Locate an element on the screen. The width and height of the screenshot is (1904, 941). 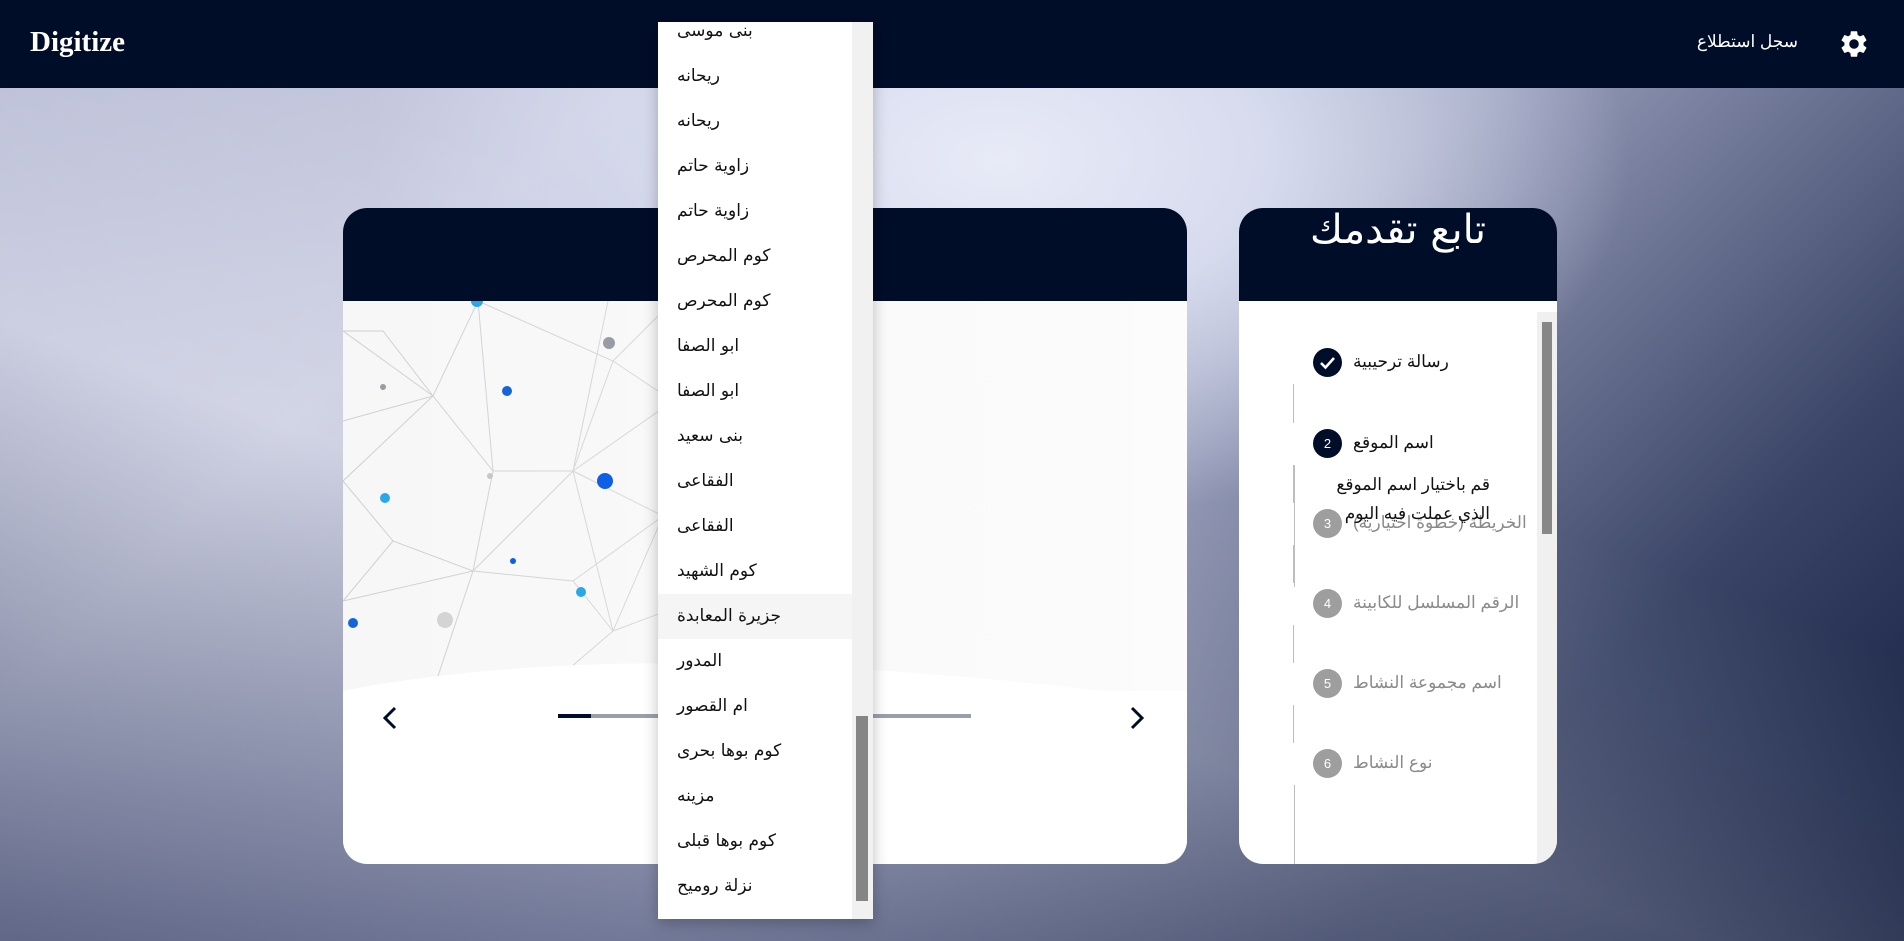
dropdown-option: نزلة روميح is located at coordinates (755, 886).